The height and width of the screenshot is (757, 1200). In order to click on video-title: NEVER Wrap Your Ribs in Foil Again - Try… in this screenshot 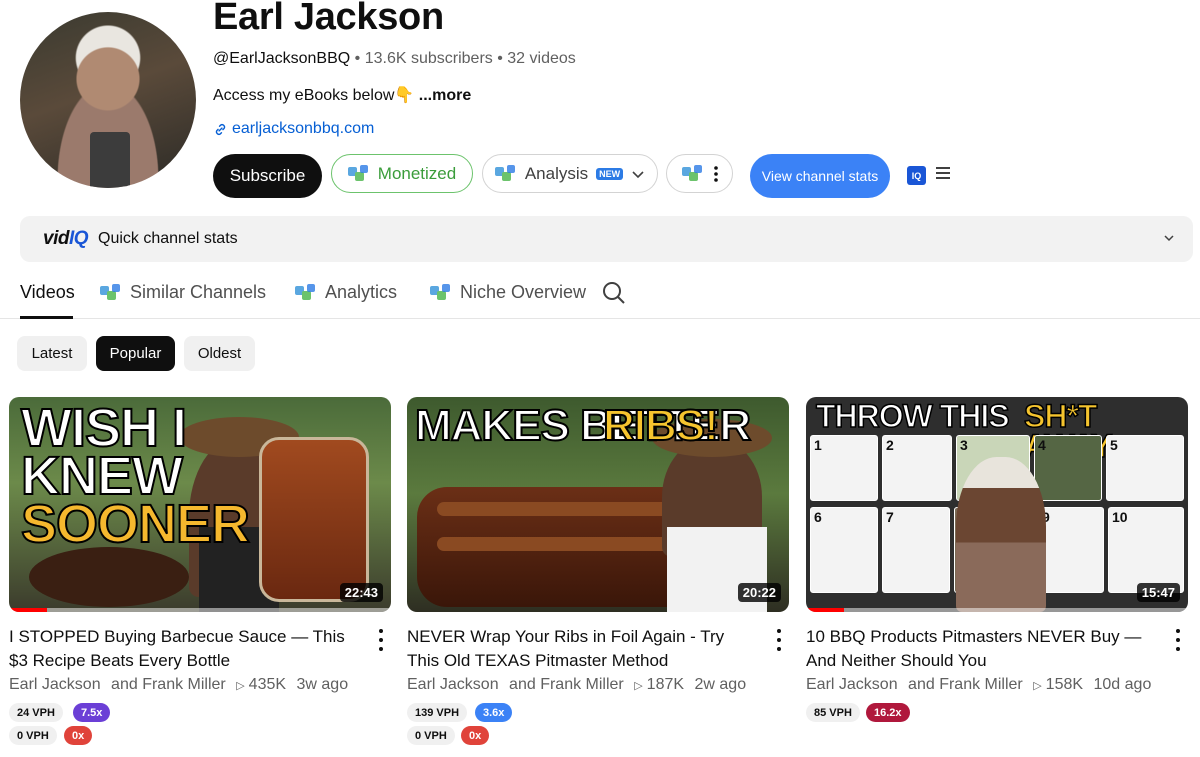, I will do `click(579, 649)`.